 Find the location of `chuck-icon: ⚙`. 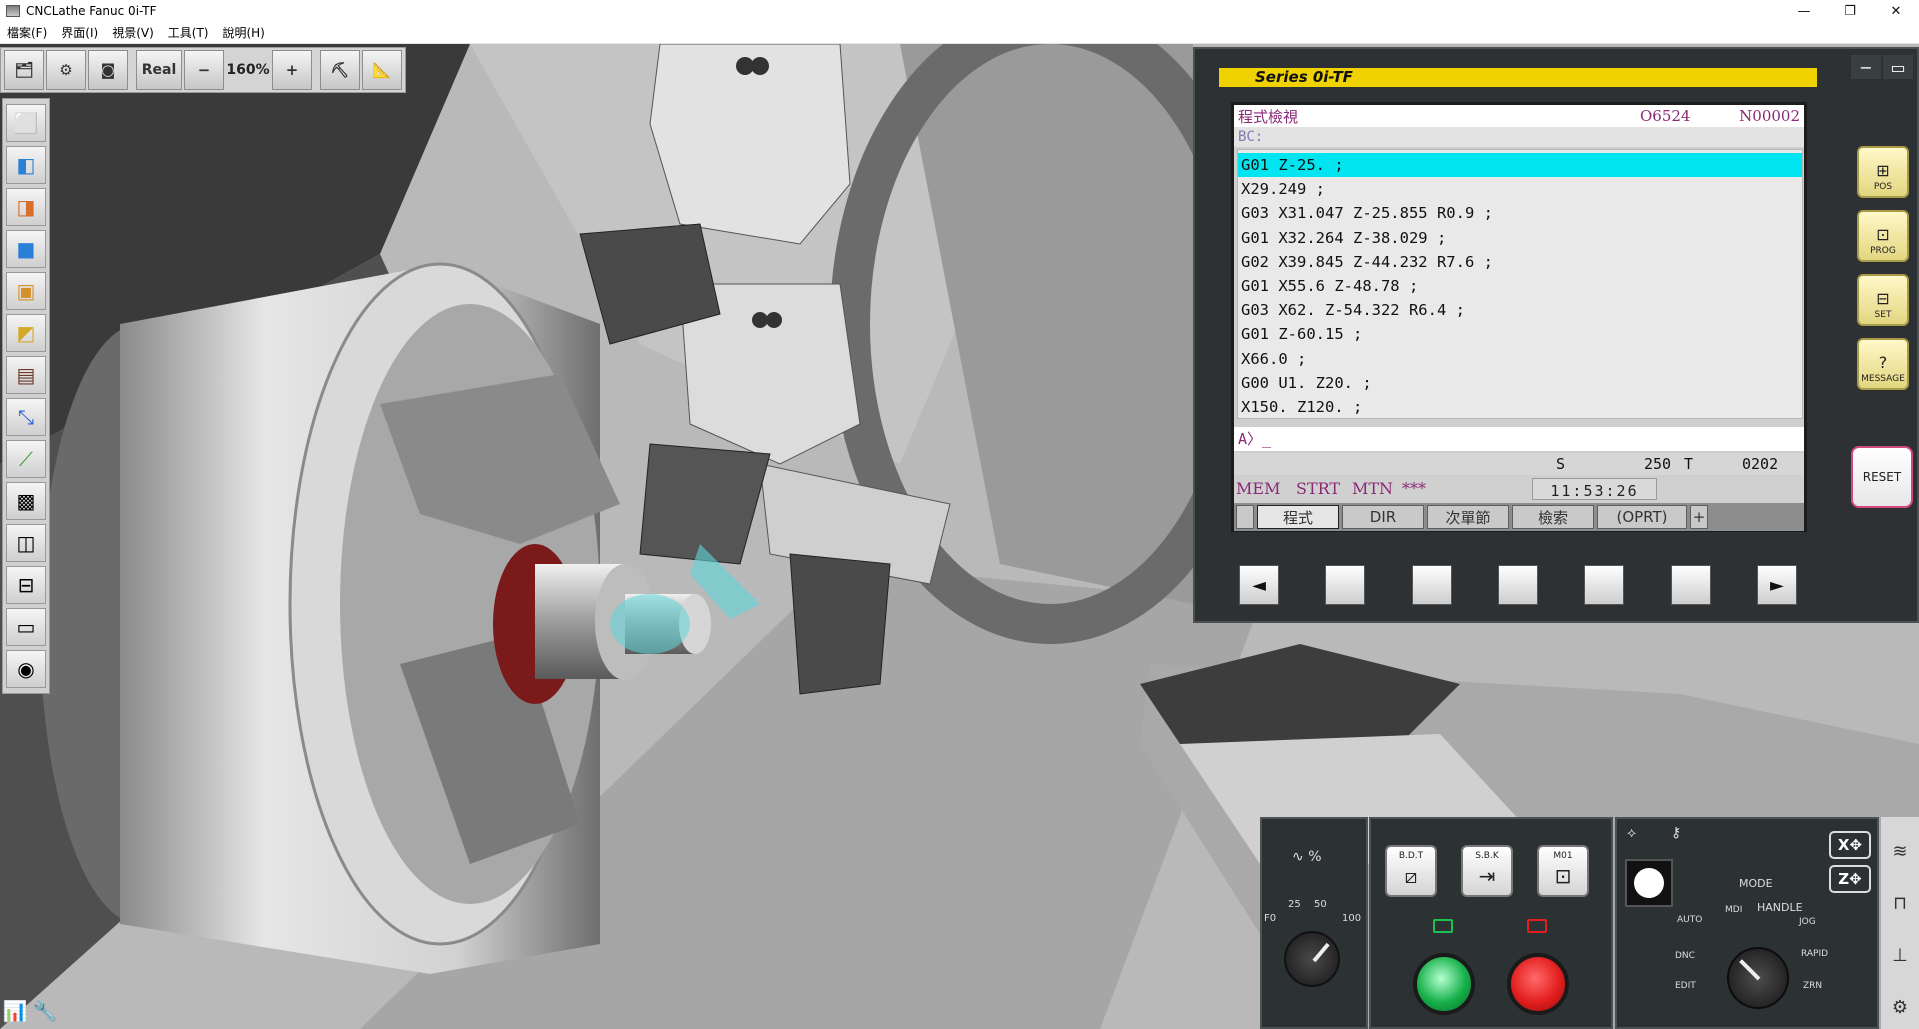

chuck-icon: ⚙ is located at coordinates (66, 70).